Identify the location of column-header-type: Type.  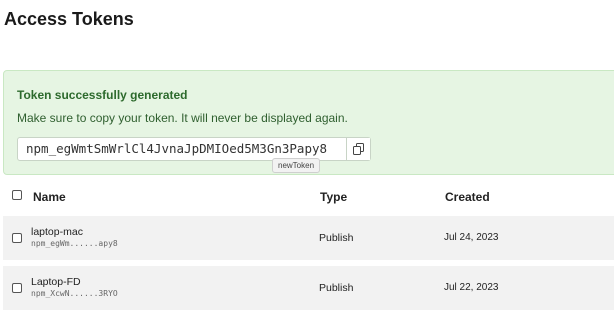
(333, 197).